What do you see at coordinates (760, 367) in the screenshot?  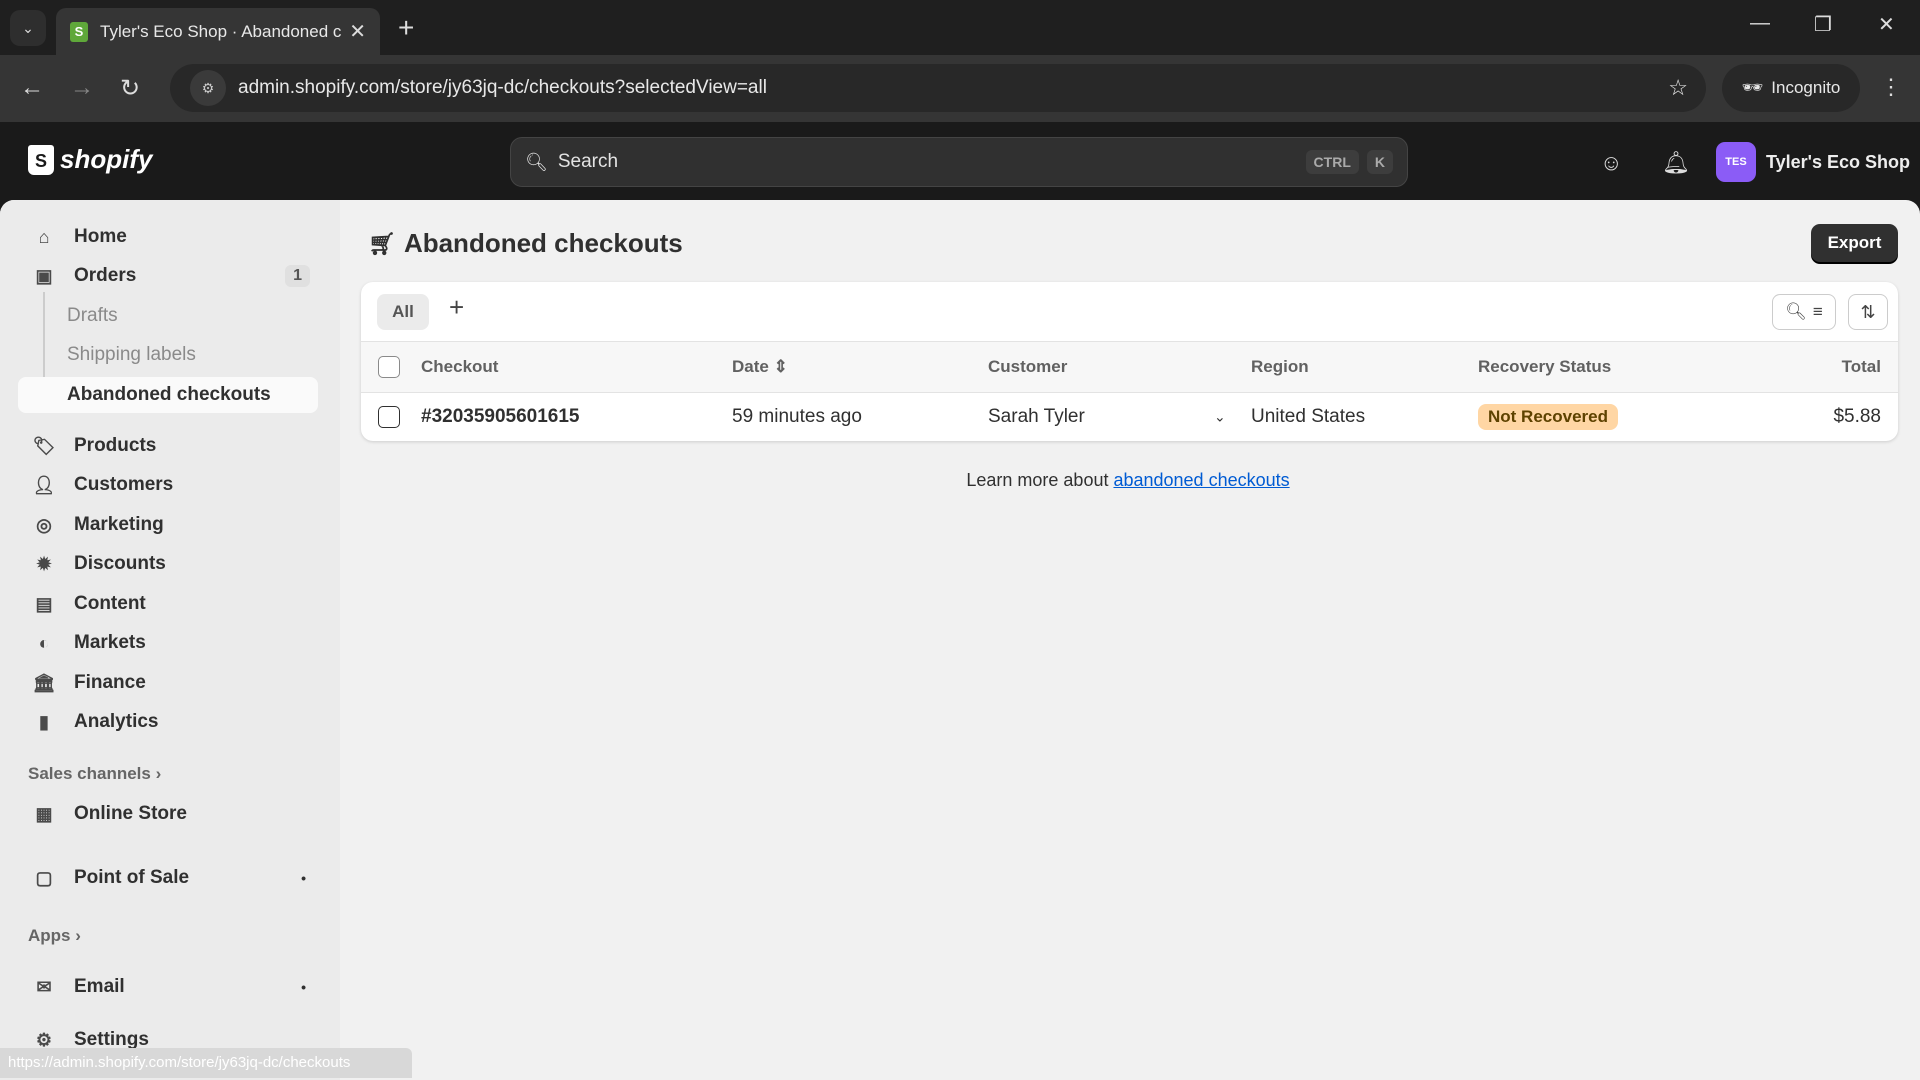 I see `col-date: Date ⇕` at bounding box center [760, 367].